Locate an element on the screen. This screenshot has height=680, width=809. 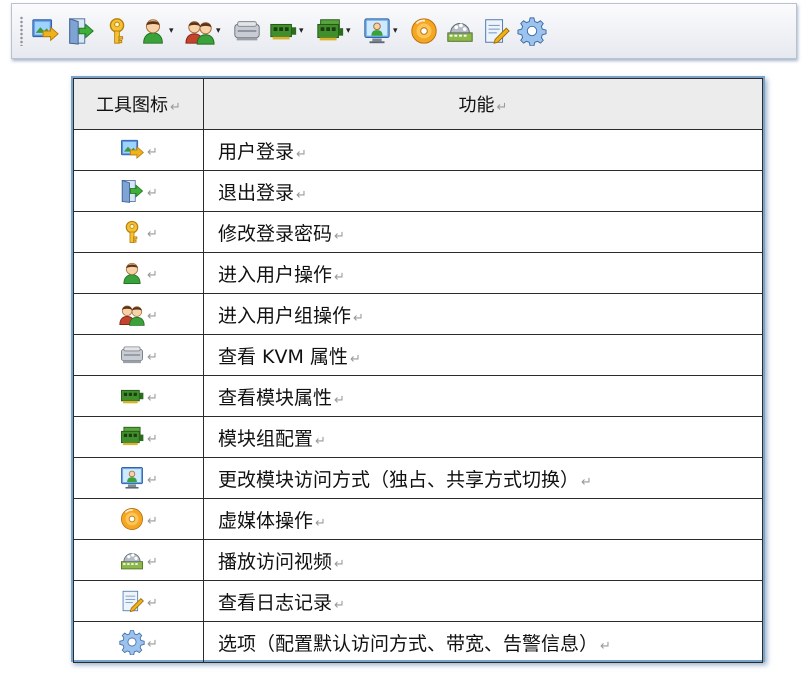
toolbar-button-settings-gear is located at coordinates (532, 31).